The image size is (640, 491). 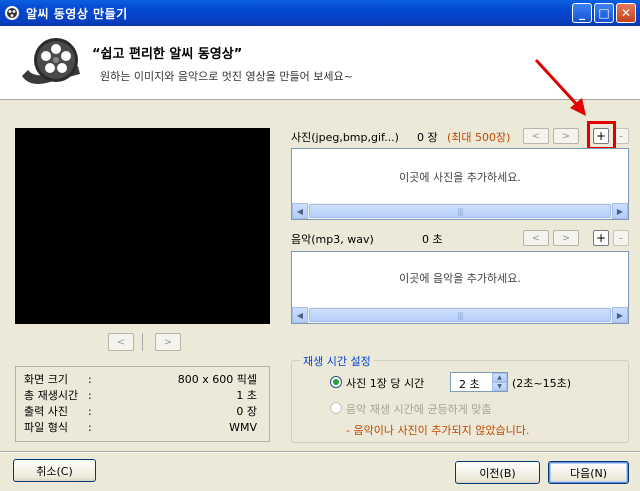 I want to click on playback-legend: 재생 시간 설정, so click(x=337, y=361).